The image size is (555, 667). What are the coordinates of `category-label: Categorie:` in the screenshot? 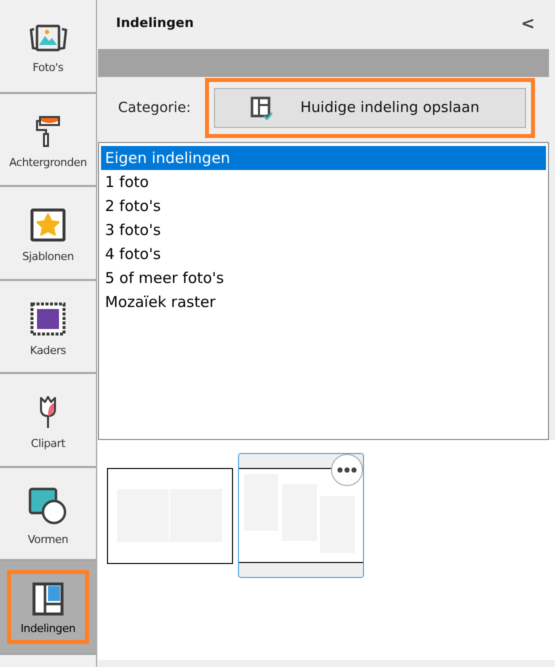 It's located at (154, 108).